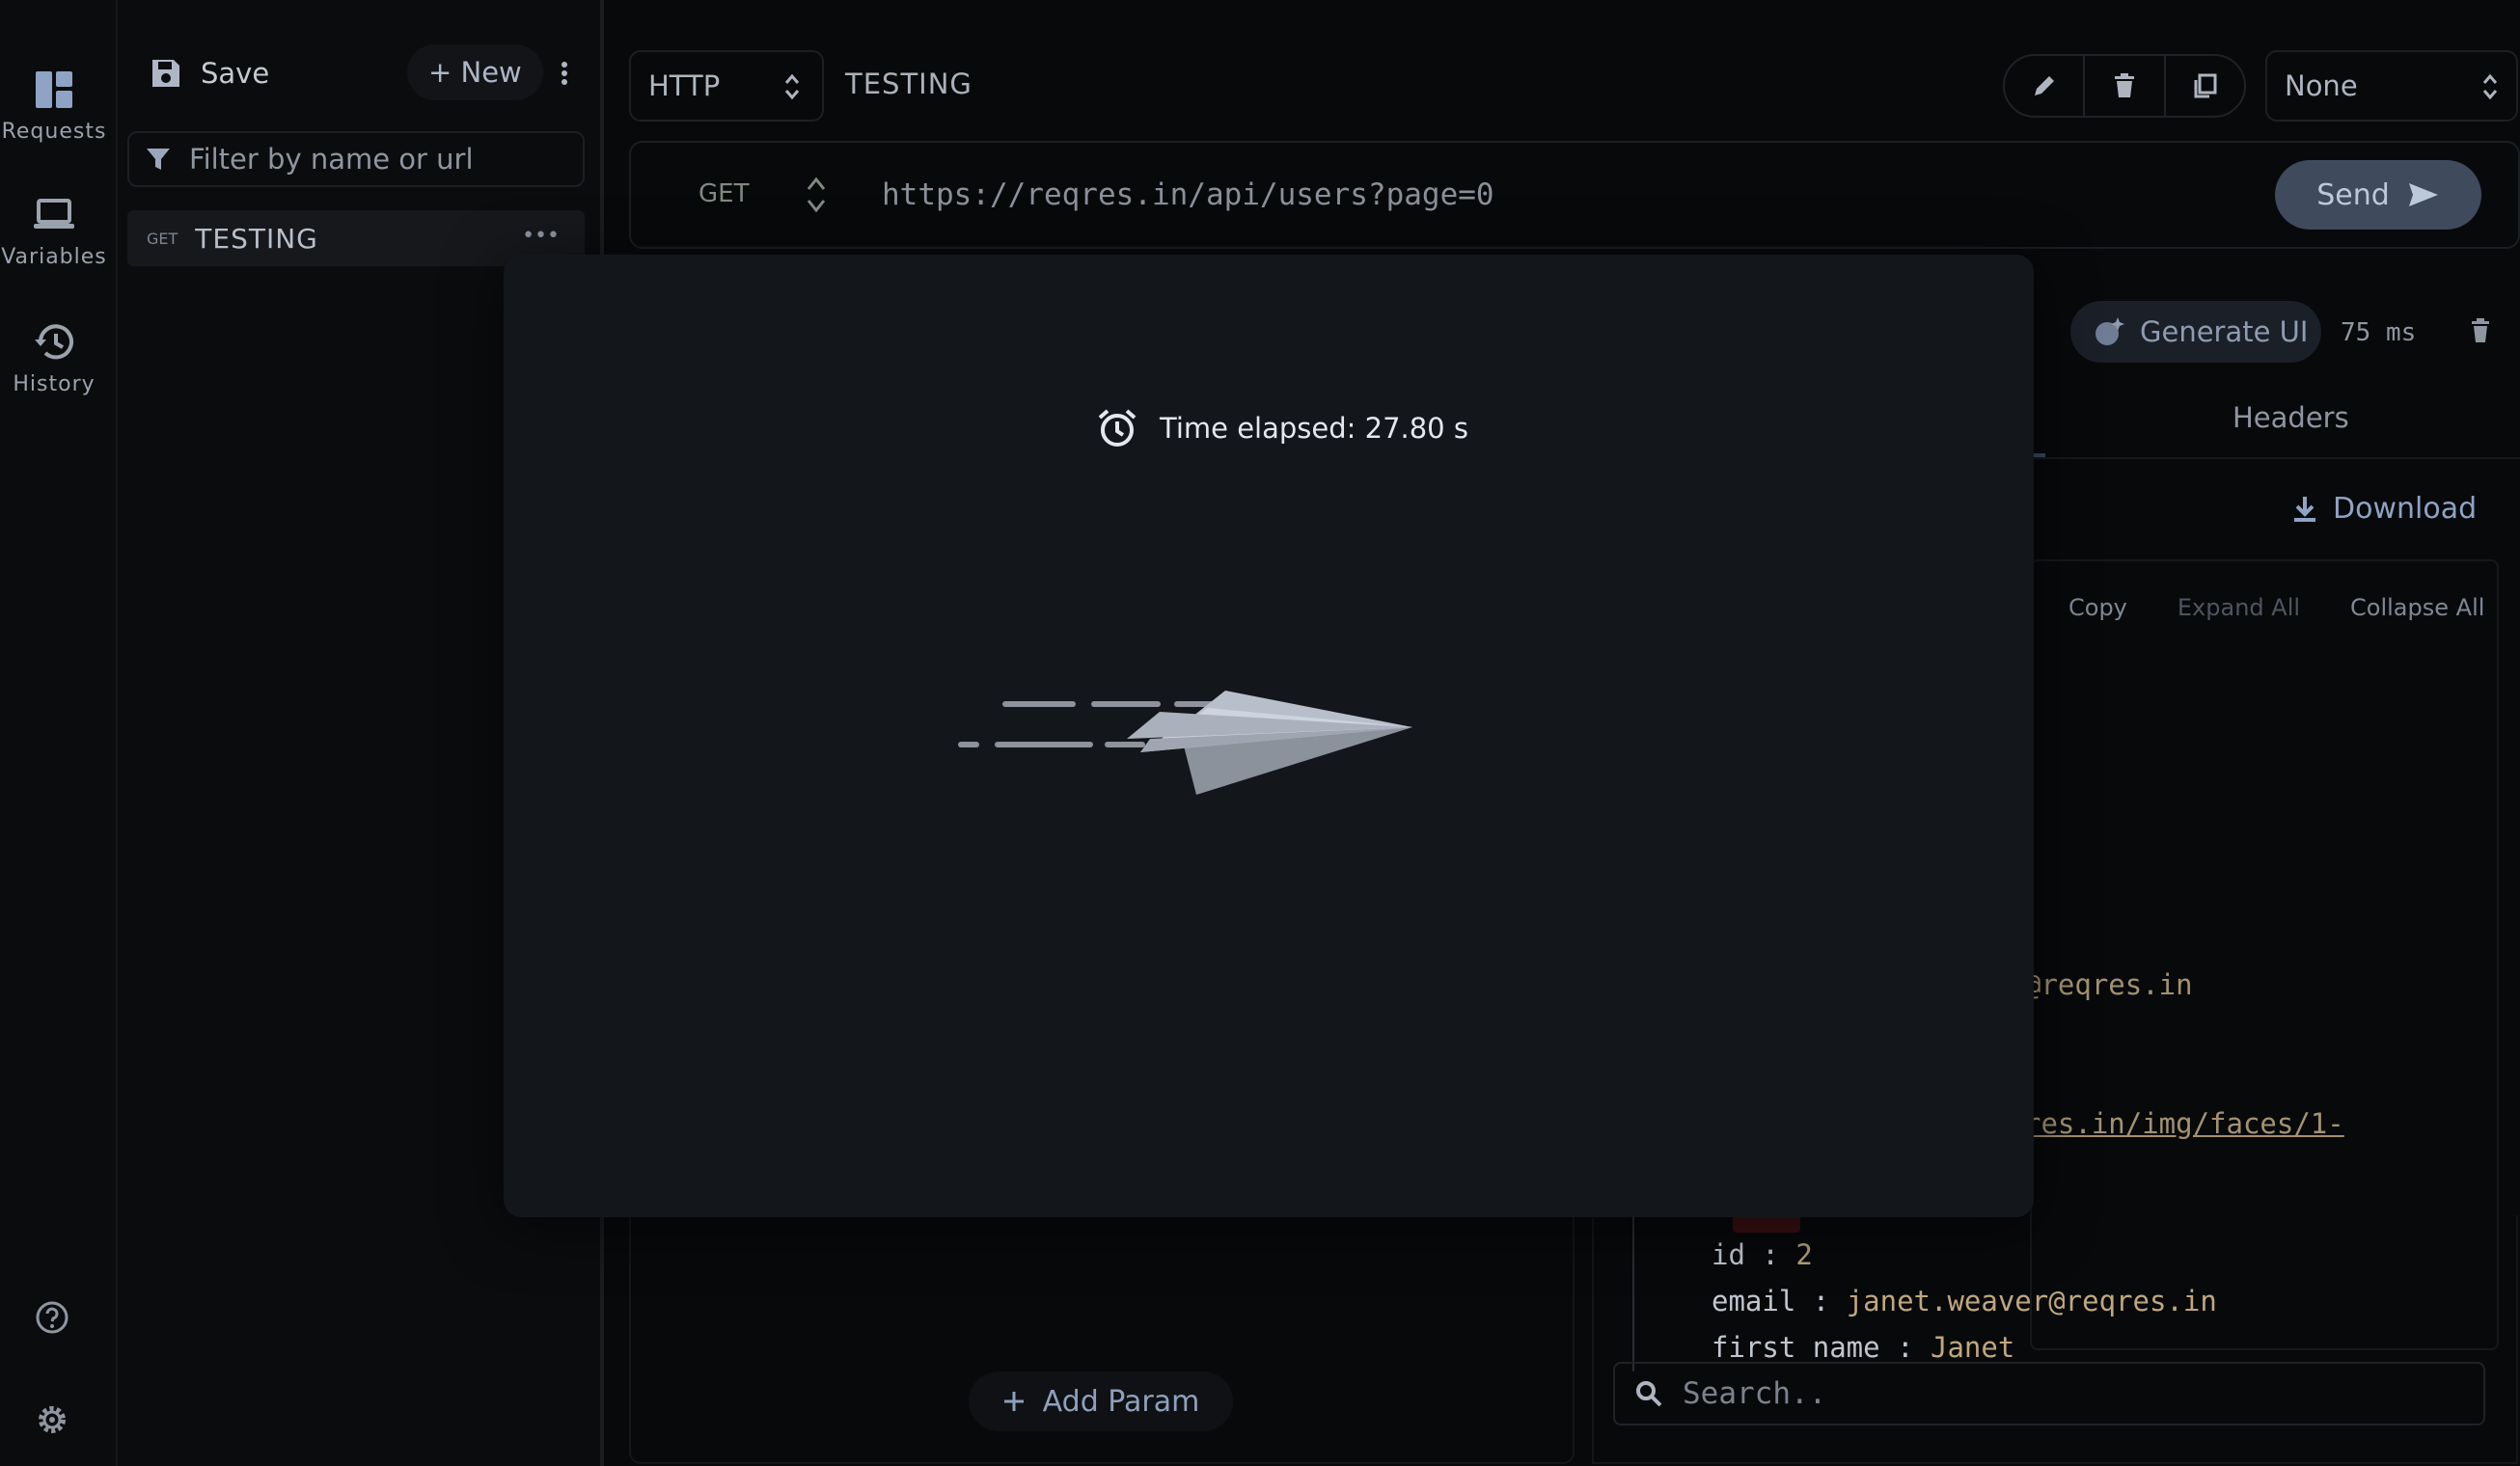 This screenshot has height=1466, width=2520. Describe the element at coordinates (1574, 195) in the screenshot. I see `url-bar: GET https://reqres.in/api/users?page=0` at that location.